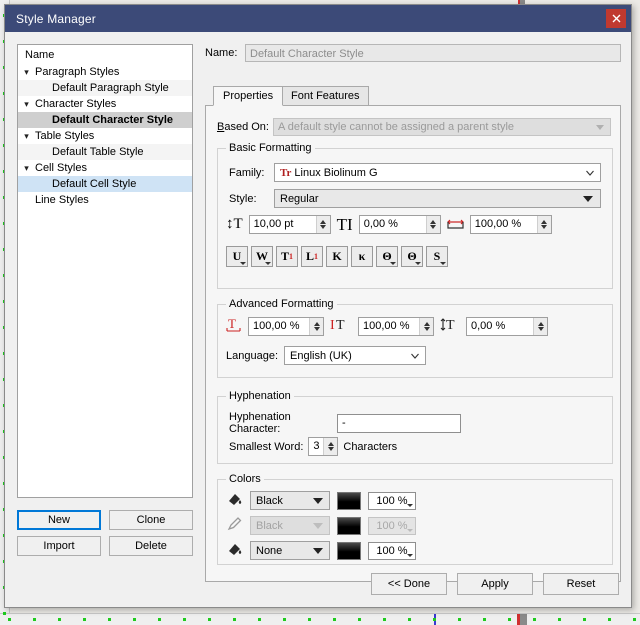 This screenshot has width=640, height=625. Describe the element at coordinates (413, 96) in the screenshot. I see `tab-strip: Properties Font Features` at that location.